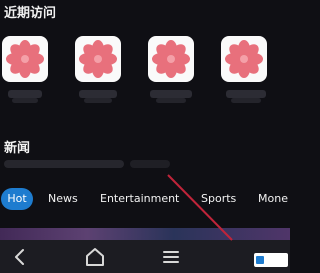 This screenshot has width=320, height=273. I want to click on news-headline-placeholder, so click(64, 164).